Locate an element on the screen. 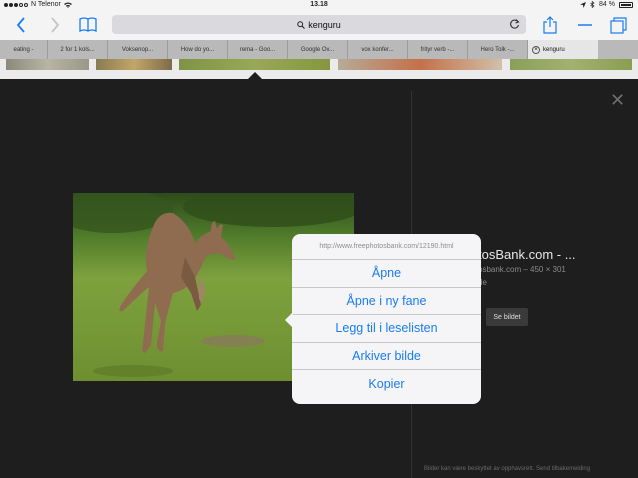 This screenshot has height=478, width=638. bookmarks-button is located at coordinates (88, 25).